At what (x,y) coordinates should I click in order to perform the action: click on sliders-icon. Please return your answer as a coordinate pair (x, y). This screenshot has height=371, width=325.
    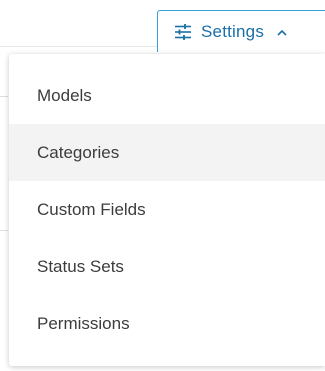
    Looking at the image, I should click on (183, 32).